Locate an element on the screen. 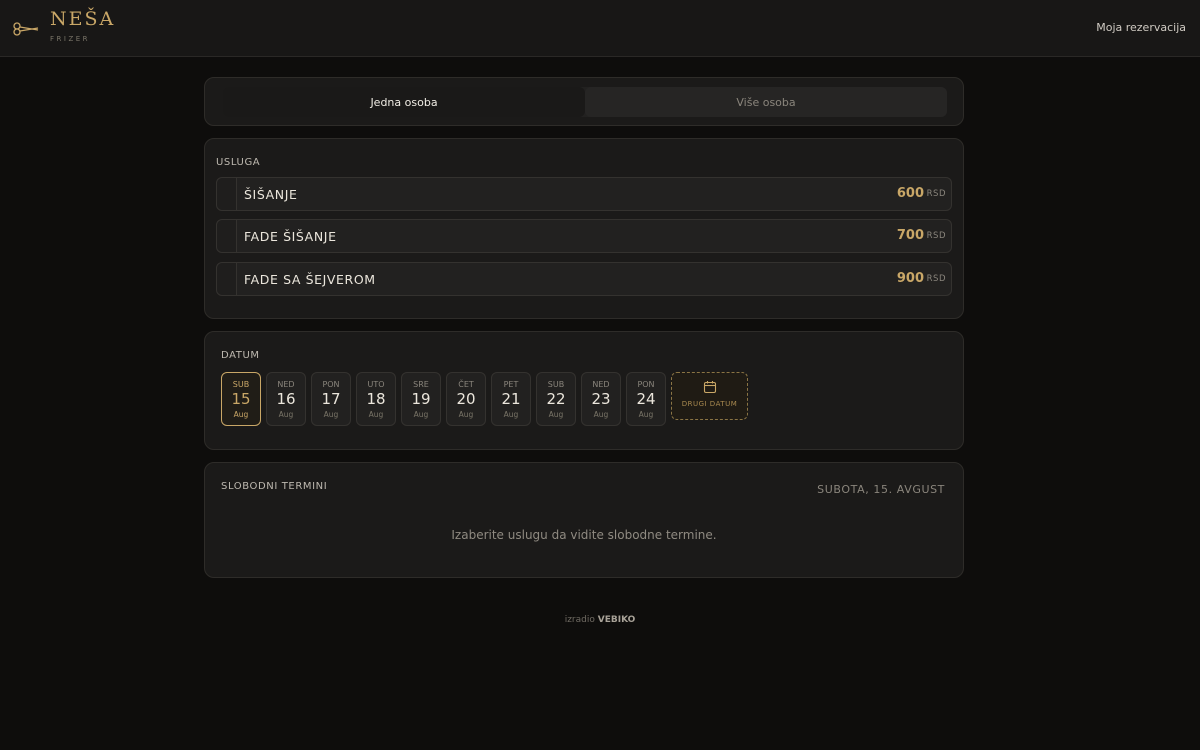  footer-made-by: izradio is located at coordinates (579, 620).